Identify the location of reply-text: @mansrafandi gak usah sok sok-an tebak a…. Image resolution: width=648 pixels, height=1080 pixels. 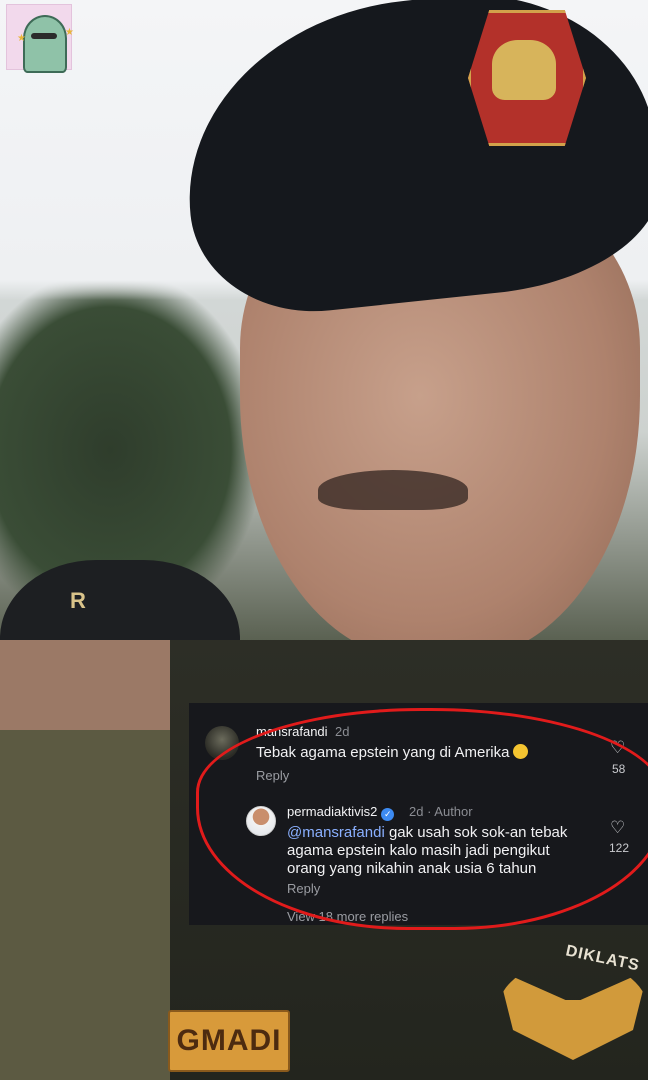
(437, 851).